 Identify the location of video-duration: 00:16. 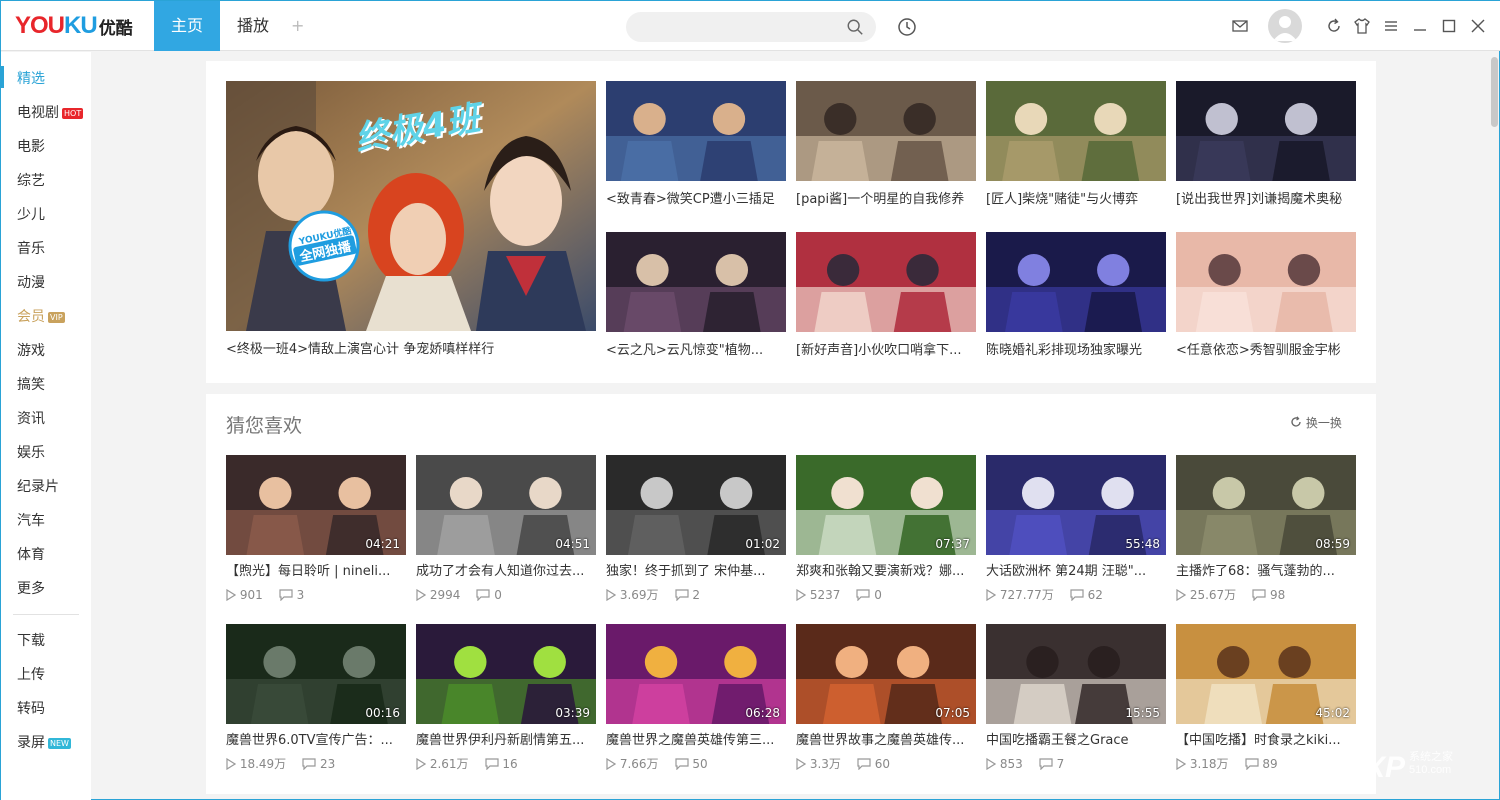
(382, 713).